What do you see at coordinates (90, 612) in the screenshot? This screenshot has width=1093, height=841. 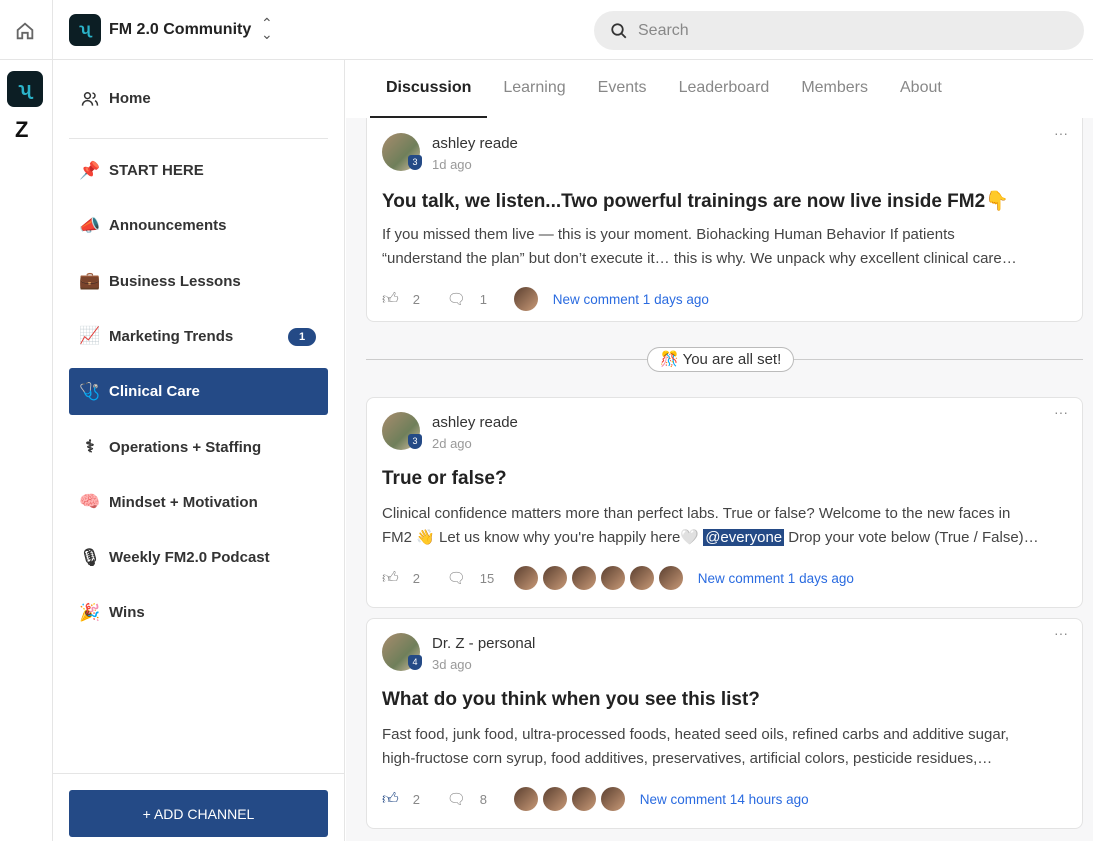 I see `channel-icon: 🎉` at bounding box center [90, 612].